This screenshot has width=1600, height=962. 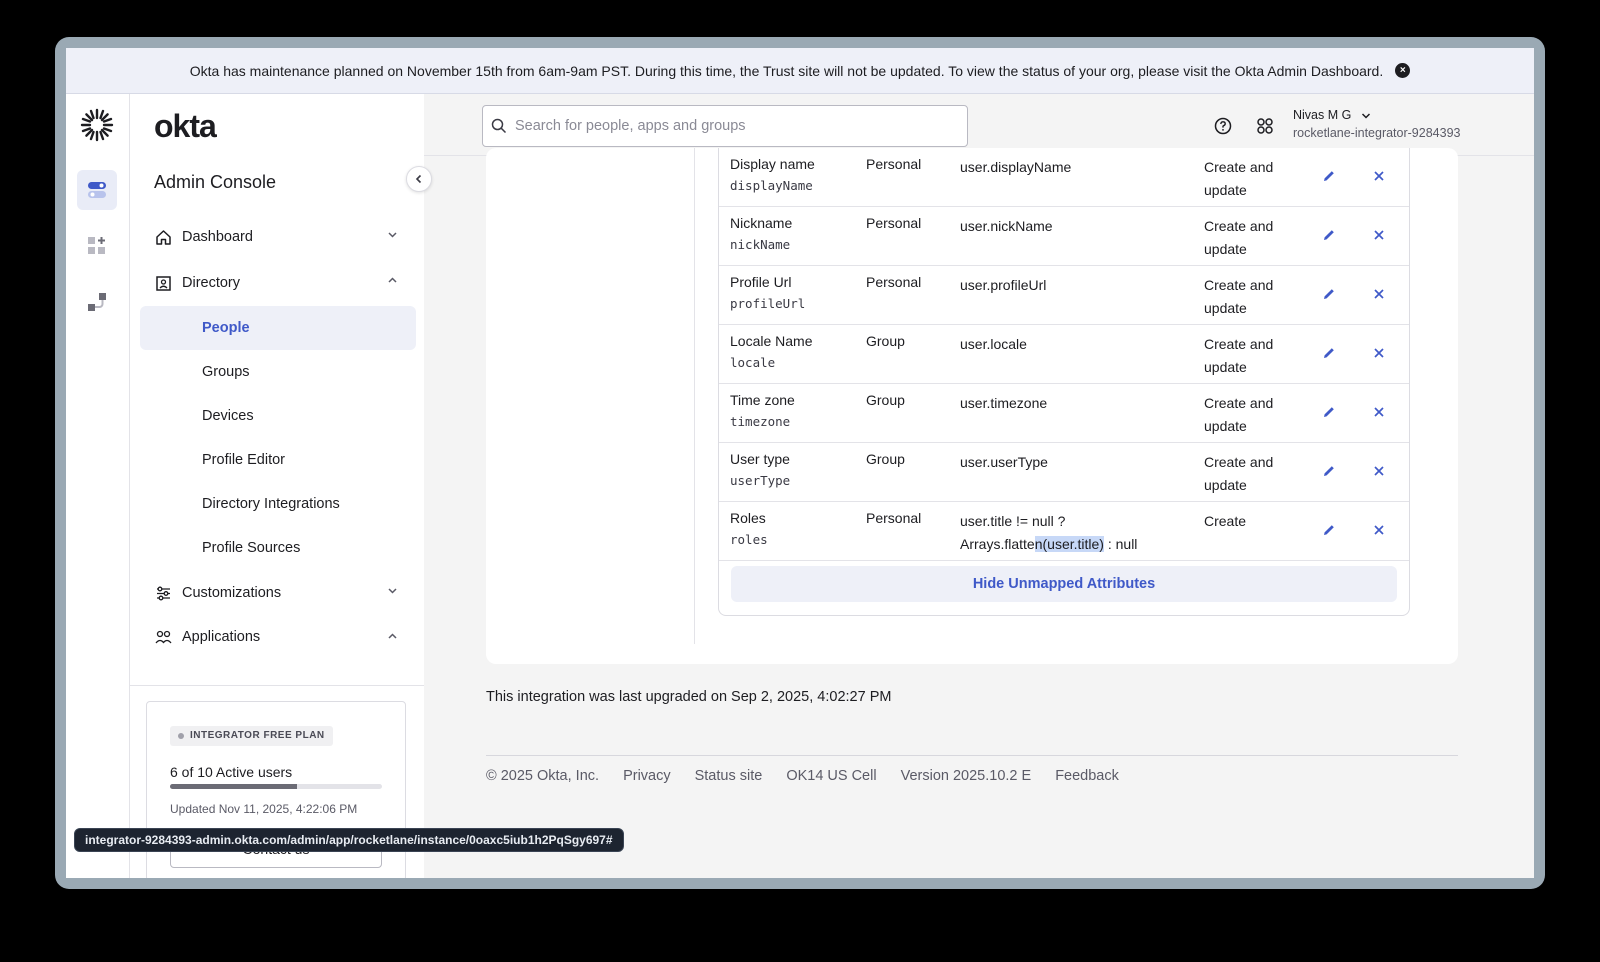 I want to click on app-switcher-grid-icon, so click(x=1265, y=126).